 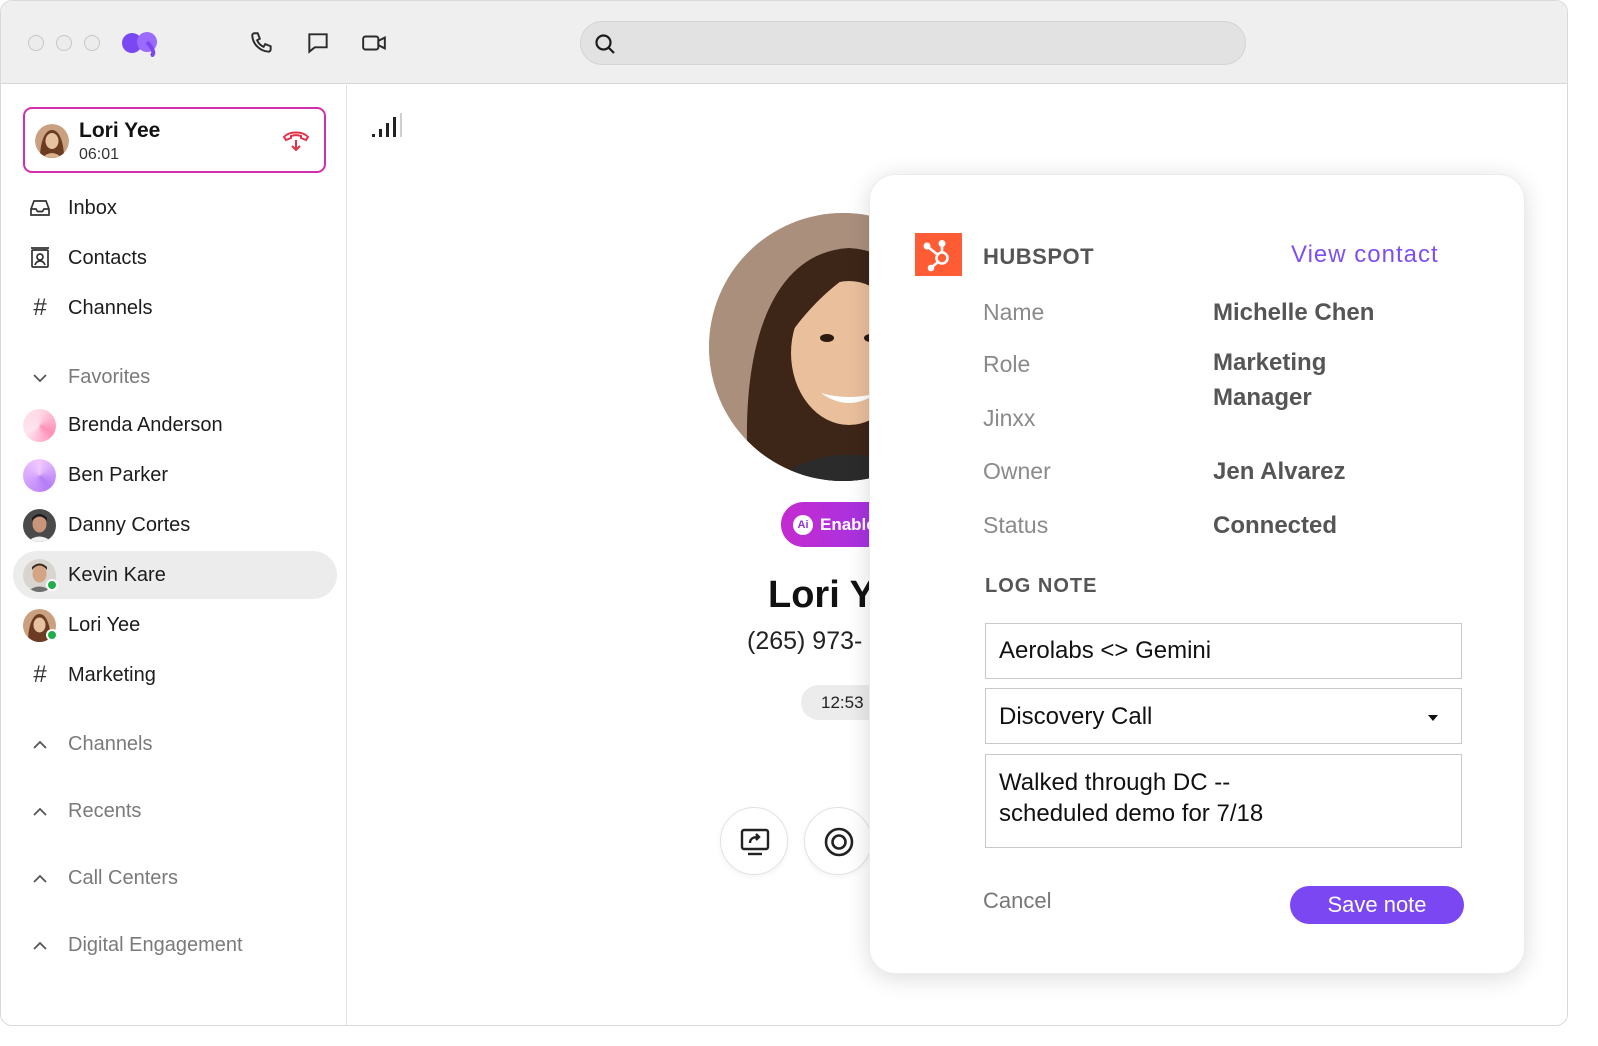 What do you see at coordinates (842, 702) in the screenshot?
I see `call-timer-text: 12:53` at bounding box center [842, 702].